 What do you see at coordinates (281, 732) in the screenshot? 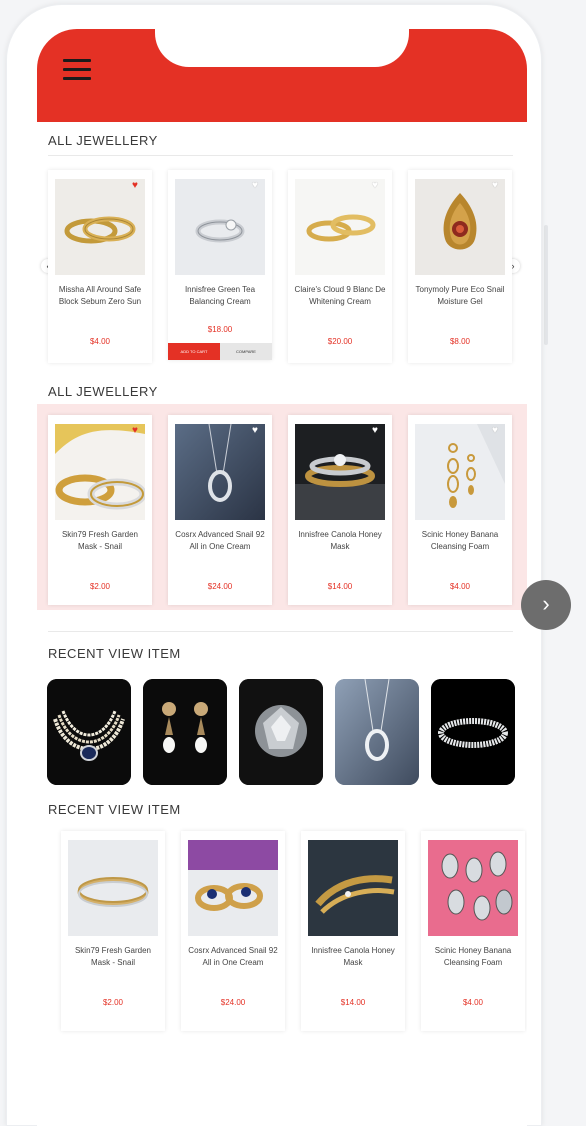
I see `recent-item-round-diamond` at bounding box center [281, 732].